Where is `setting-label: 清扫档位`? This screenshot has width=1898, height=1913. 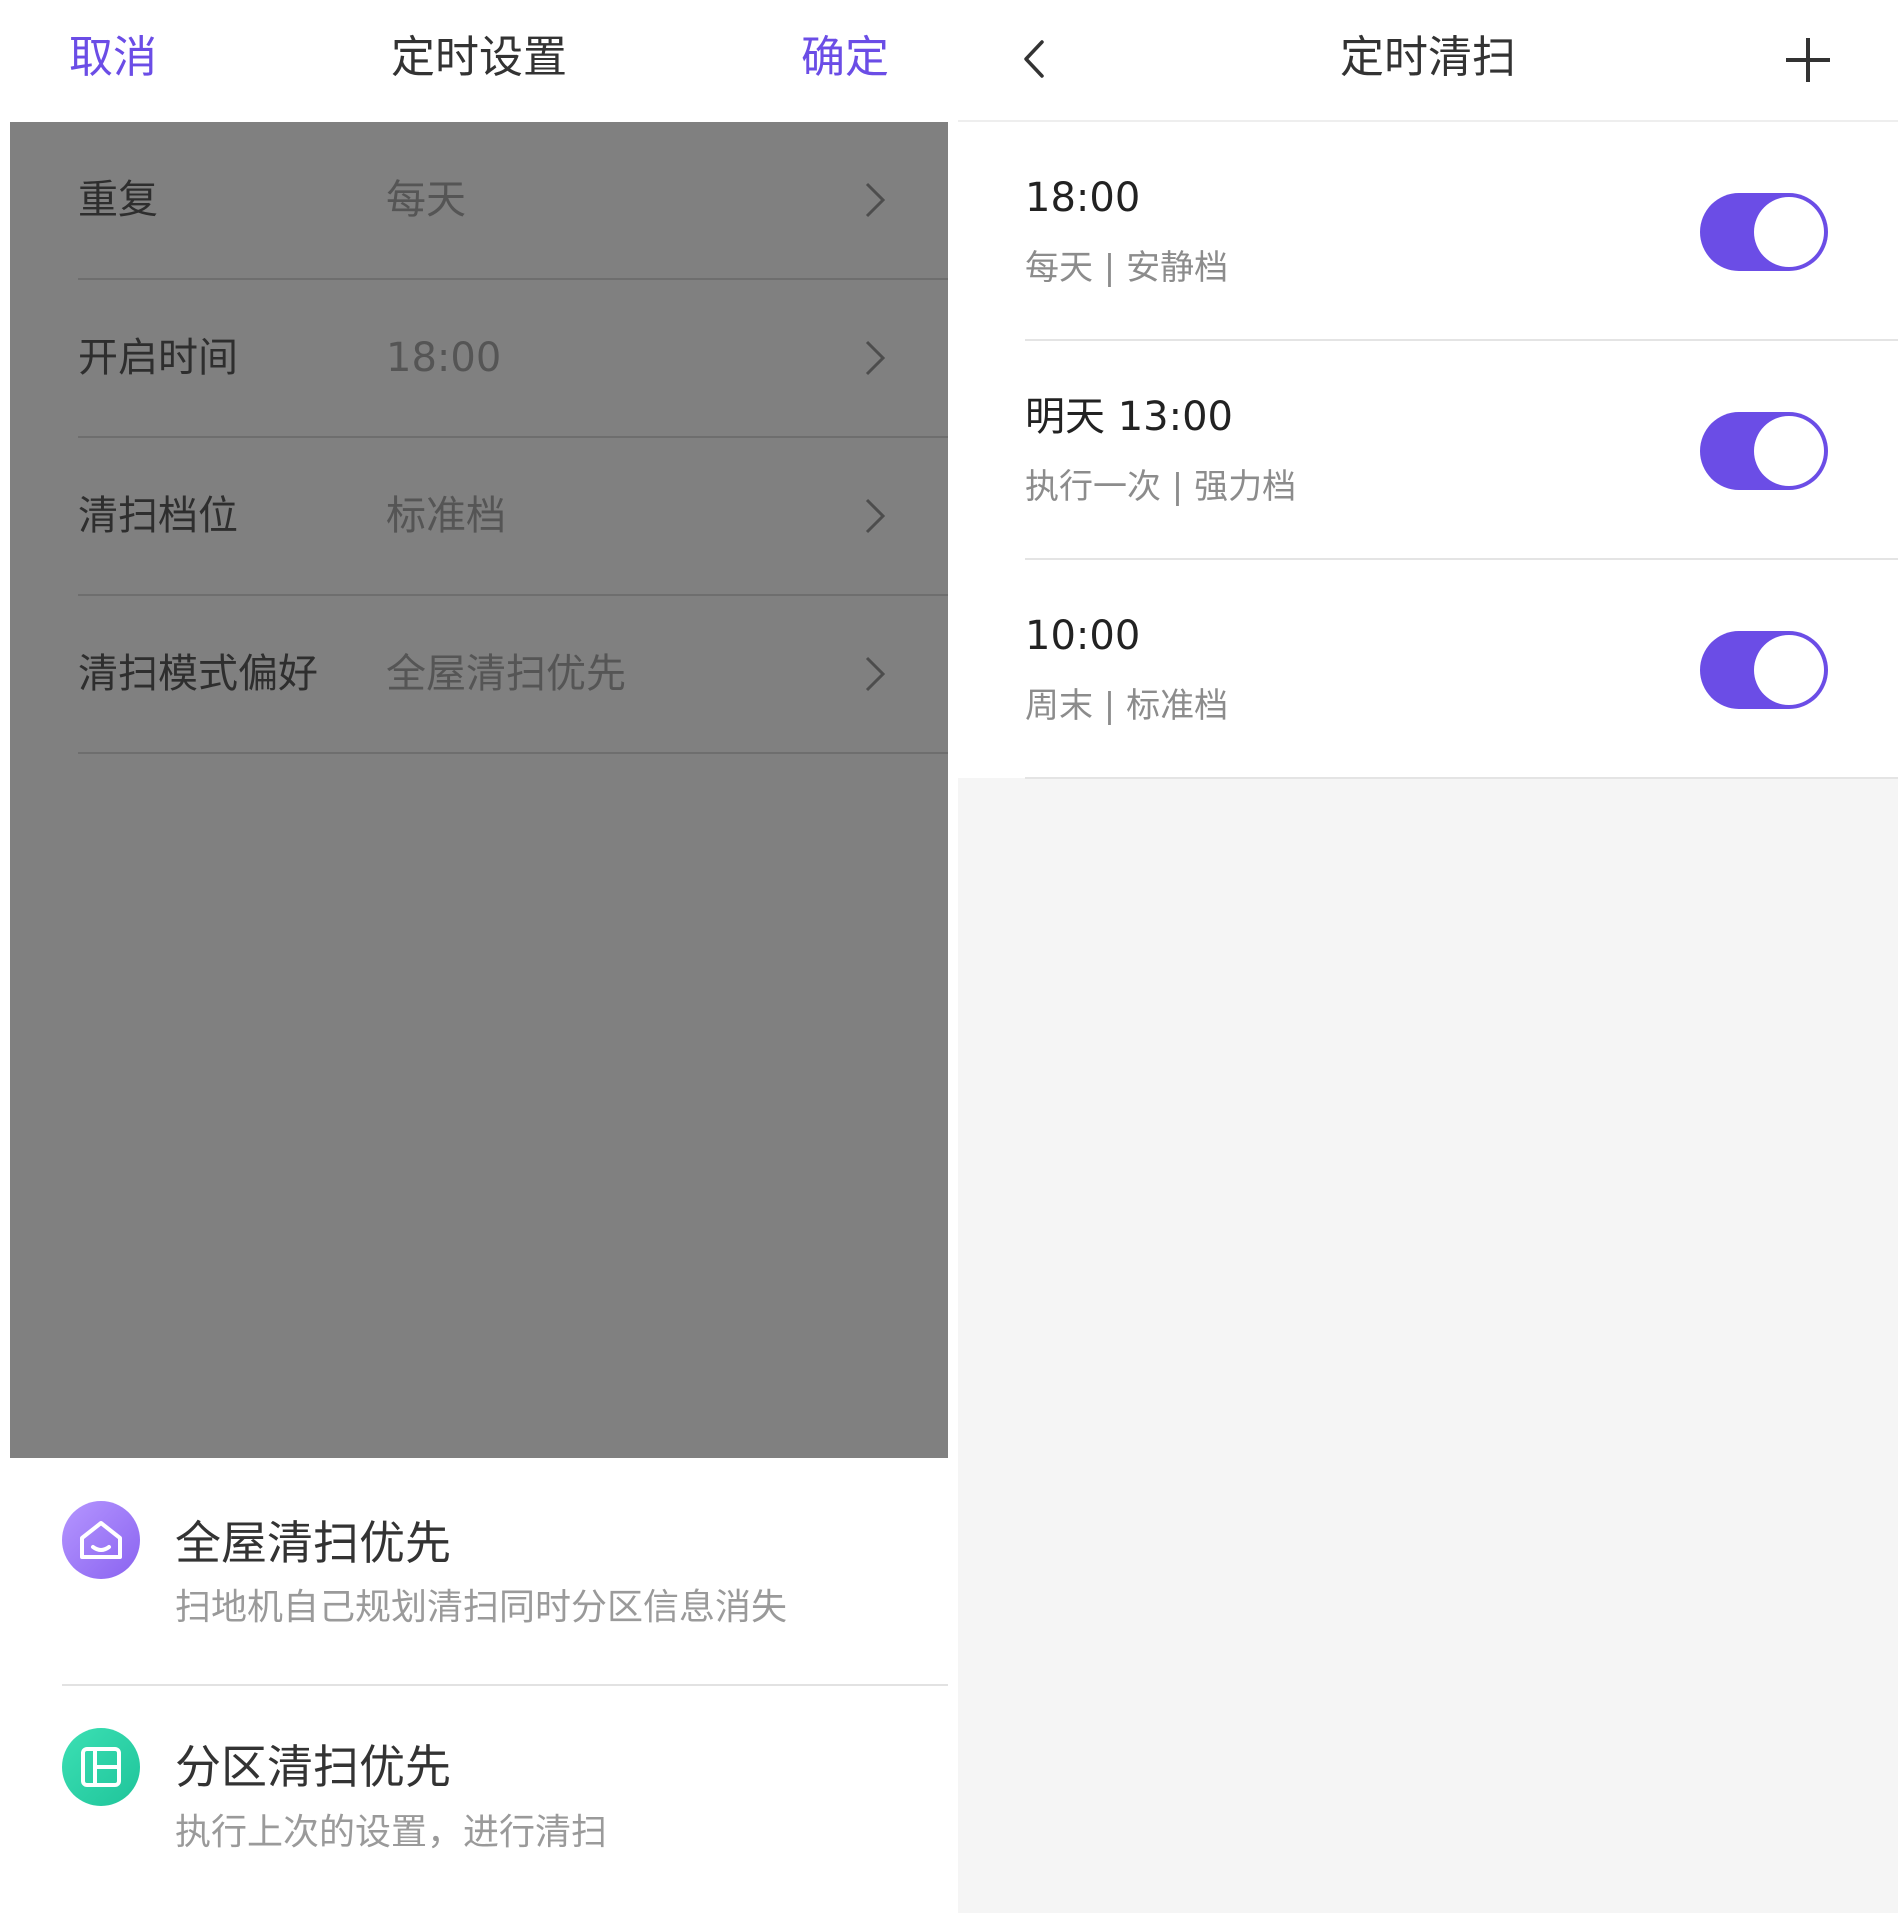
setting-label: 清扫档位 is located at coordinates (158, 516).